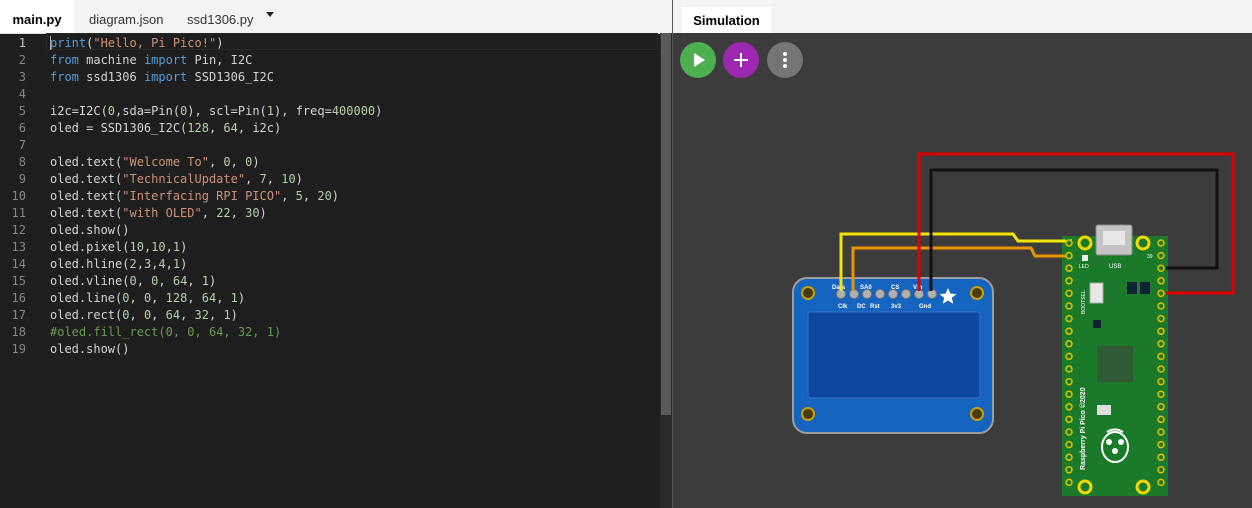 This screenshot has height=508, width=1252. What do you see at coordinates (330, 128) in the screenshot?
I see `code-line: 6 oled = SSD1306_I2C(128, 64, i2c)` at bounding box center [330, 128].